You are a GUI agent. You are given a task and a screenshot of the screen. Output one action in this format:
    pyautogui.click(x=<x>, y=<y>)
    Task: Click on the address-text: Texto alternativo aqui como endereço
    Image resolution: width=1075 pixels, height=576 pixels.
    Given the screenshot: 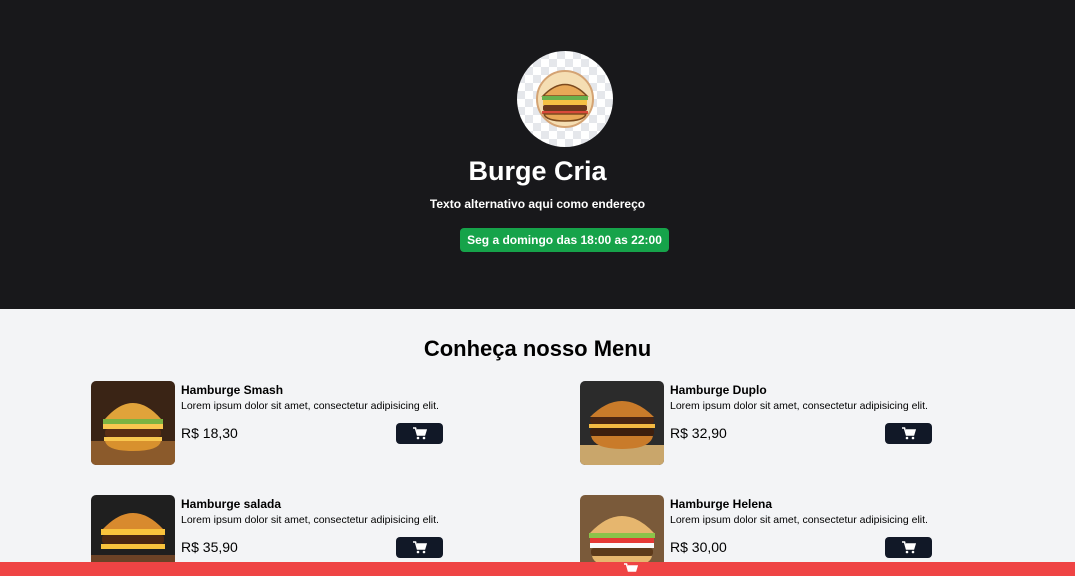 What is the action you would take?
    pyautogui.click(x=537, y=204)
    